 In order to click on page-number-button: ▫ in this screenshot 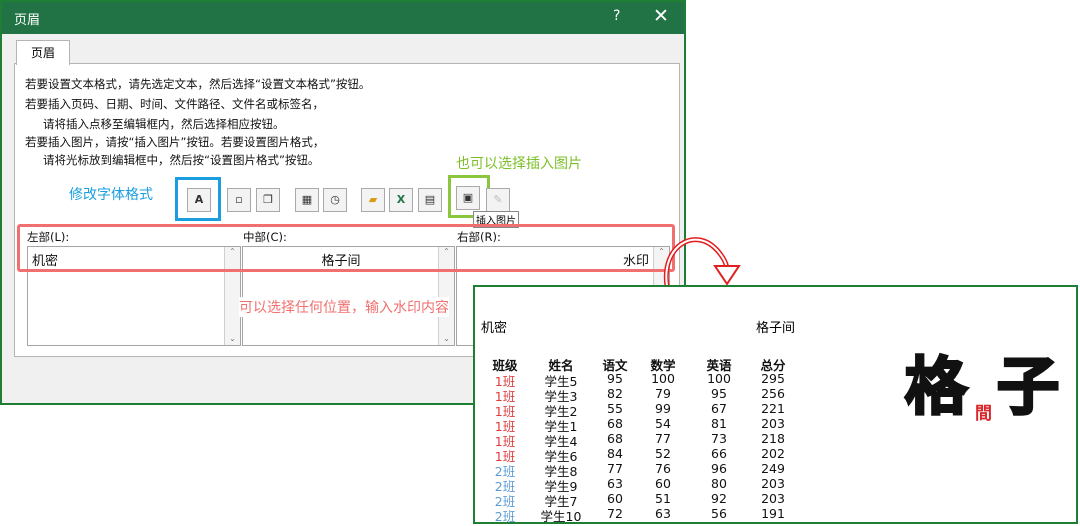, I will do `click(239, 200)`.